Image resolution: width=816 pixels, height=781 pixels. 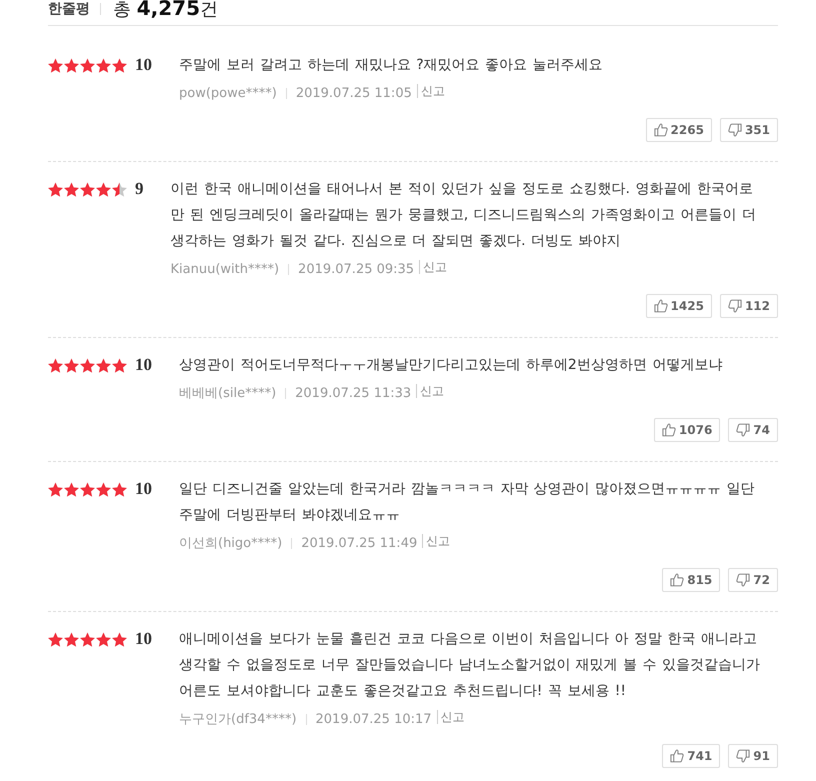 I want to click on total-count: 총 4,275건, so click(x=165, y=10).